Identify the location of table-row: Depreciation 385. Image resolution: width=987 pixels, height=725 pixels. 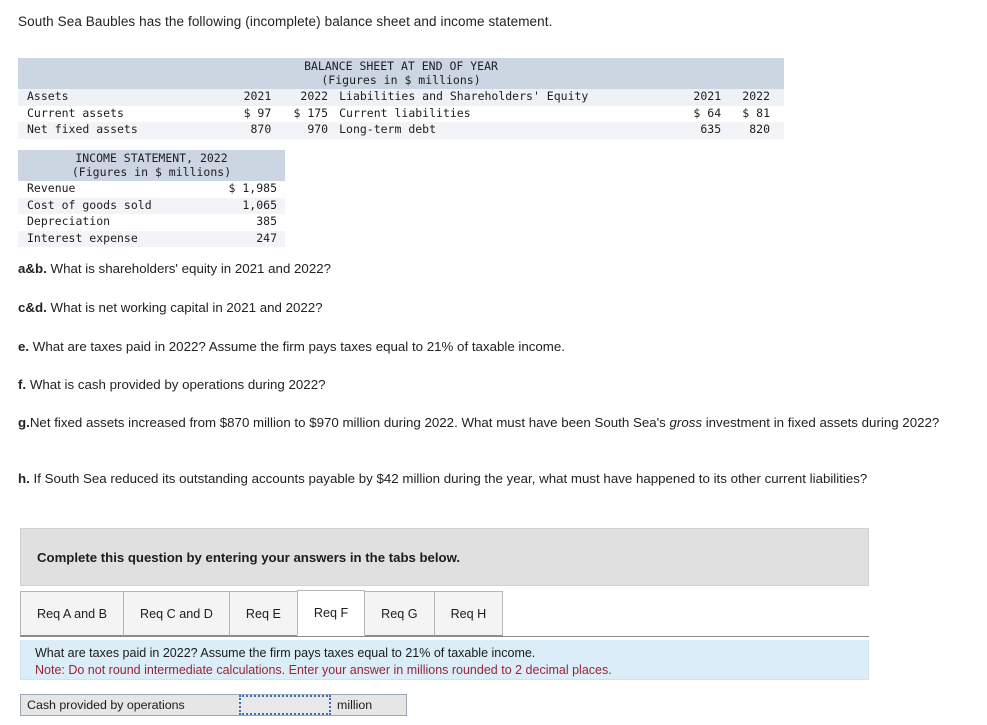
(151, 222).